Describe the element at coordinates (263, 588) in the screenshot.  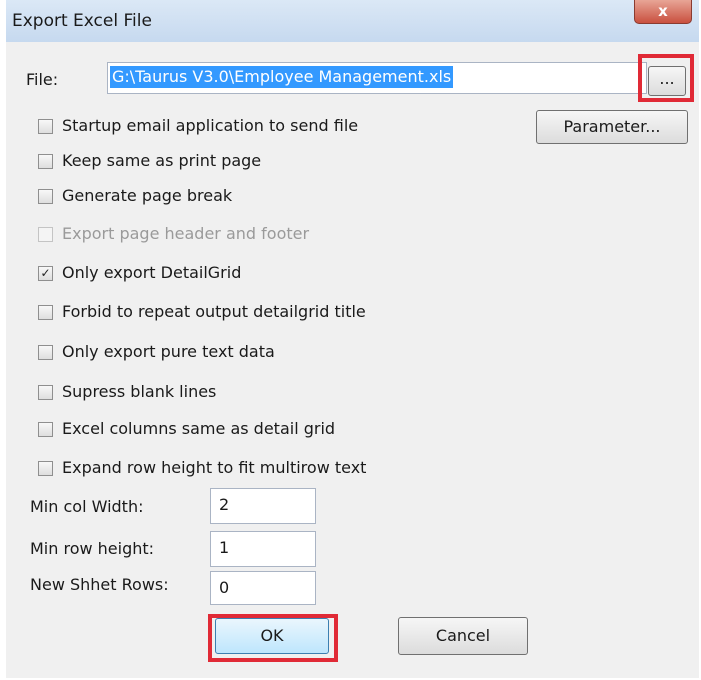
I see `new-sheet-rows-input: 0` at that location.